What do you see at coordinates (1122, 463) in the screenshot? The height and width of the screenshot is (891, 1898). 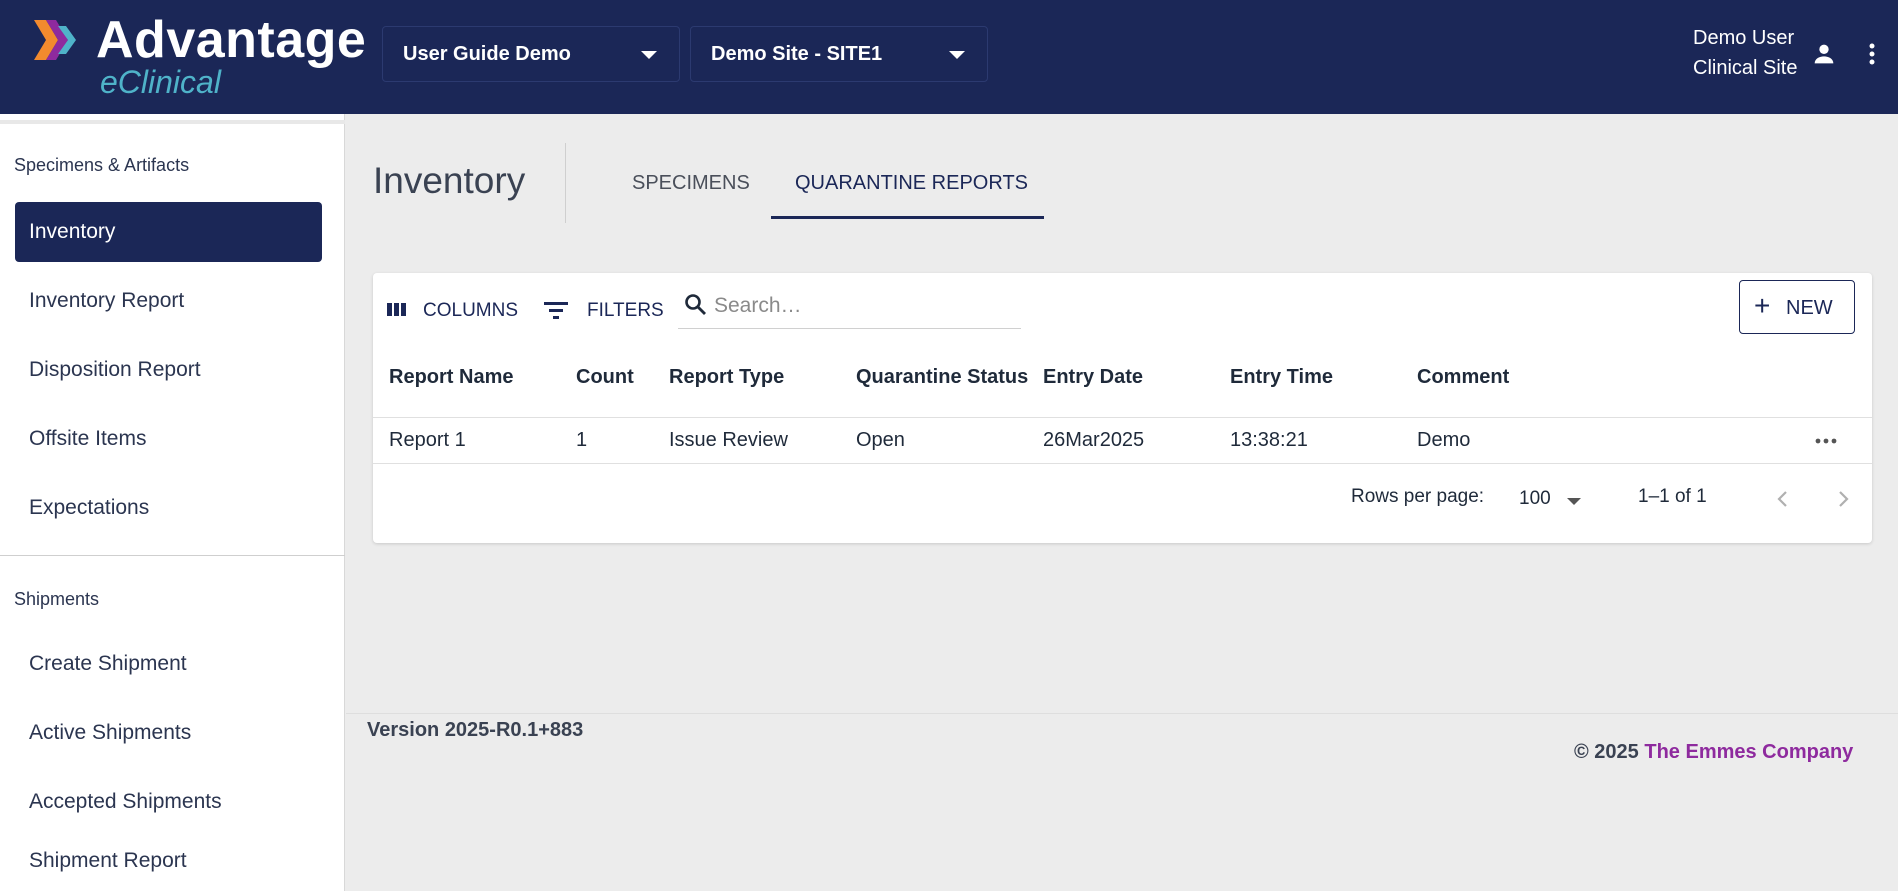 I see `row-divider` at bounding box center [1122, 463].